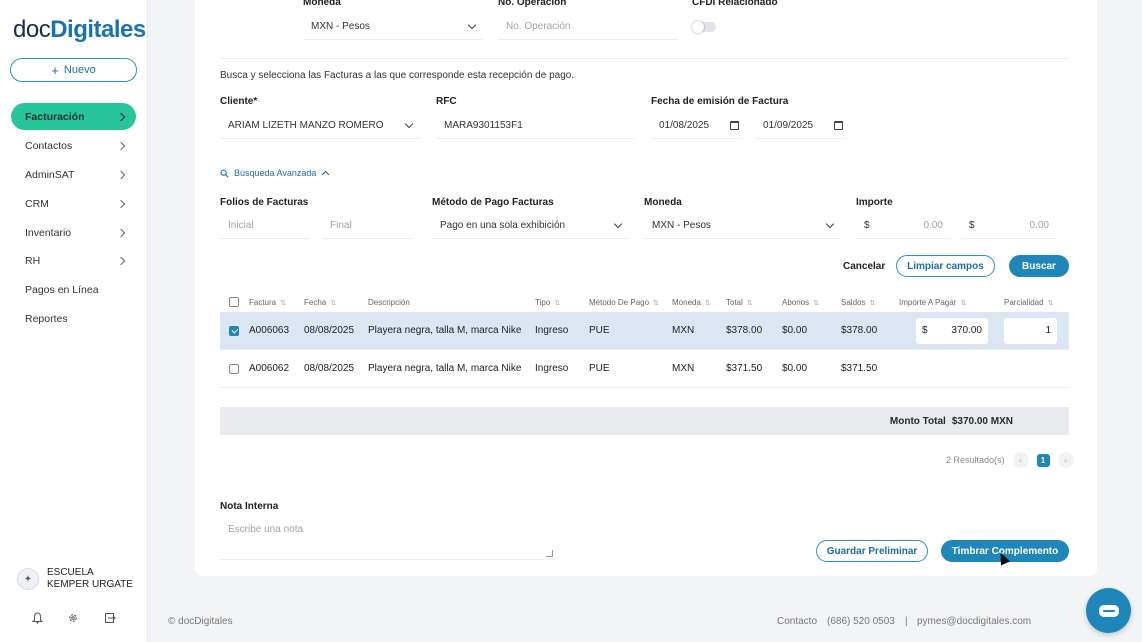 Image resolution: width=1142 pixels, height=642 pixels. Describe the element at coordinates (801, 126) in the screenshot. I see `fecha-hasta-input: 01/09/2025` at that location.